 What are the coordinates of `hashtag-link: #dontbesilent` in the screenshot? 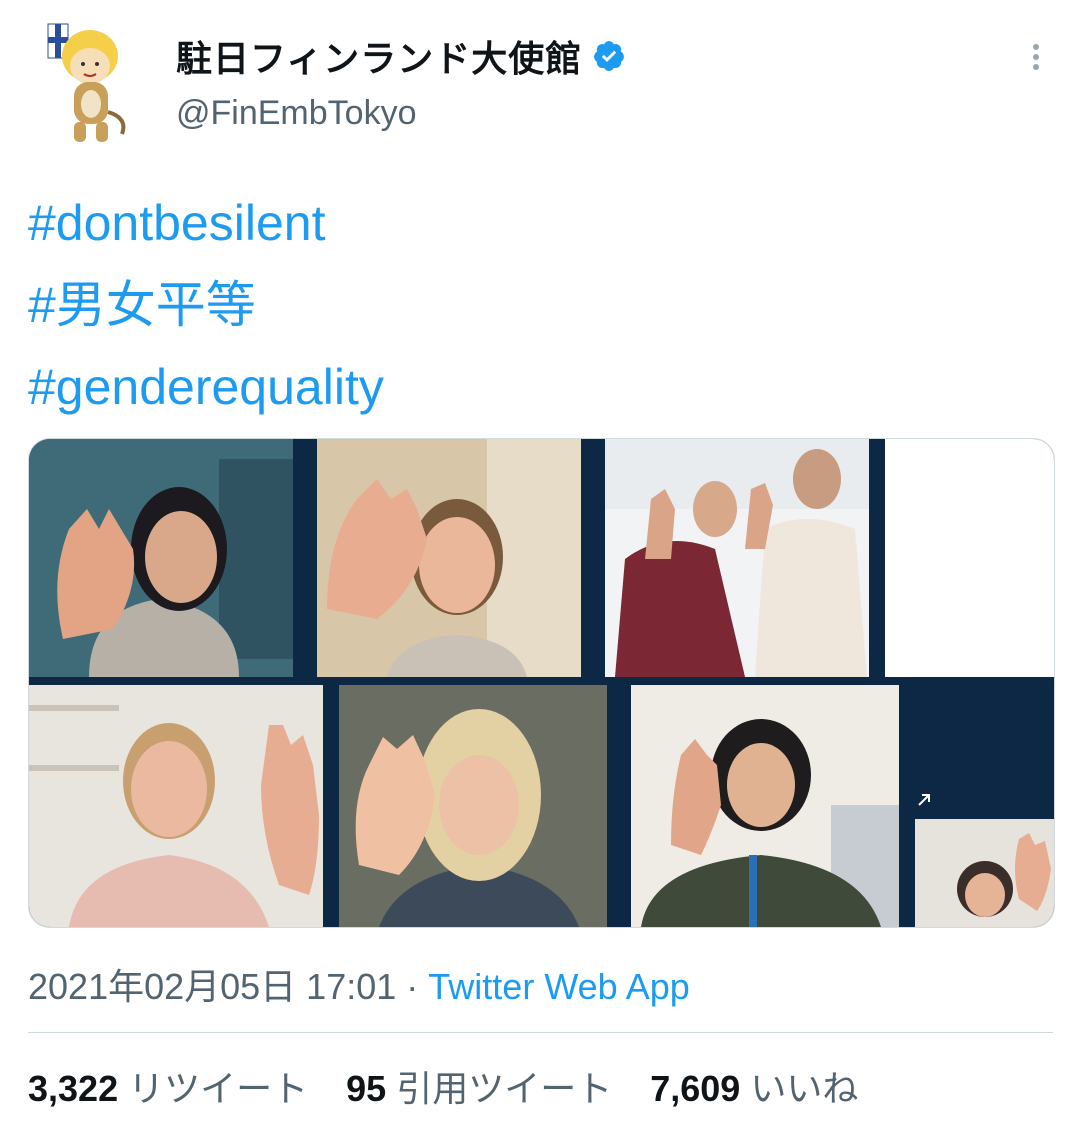 It's located at (206, 223).